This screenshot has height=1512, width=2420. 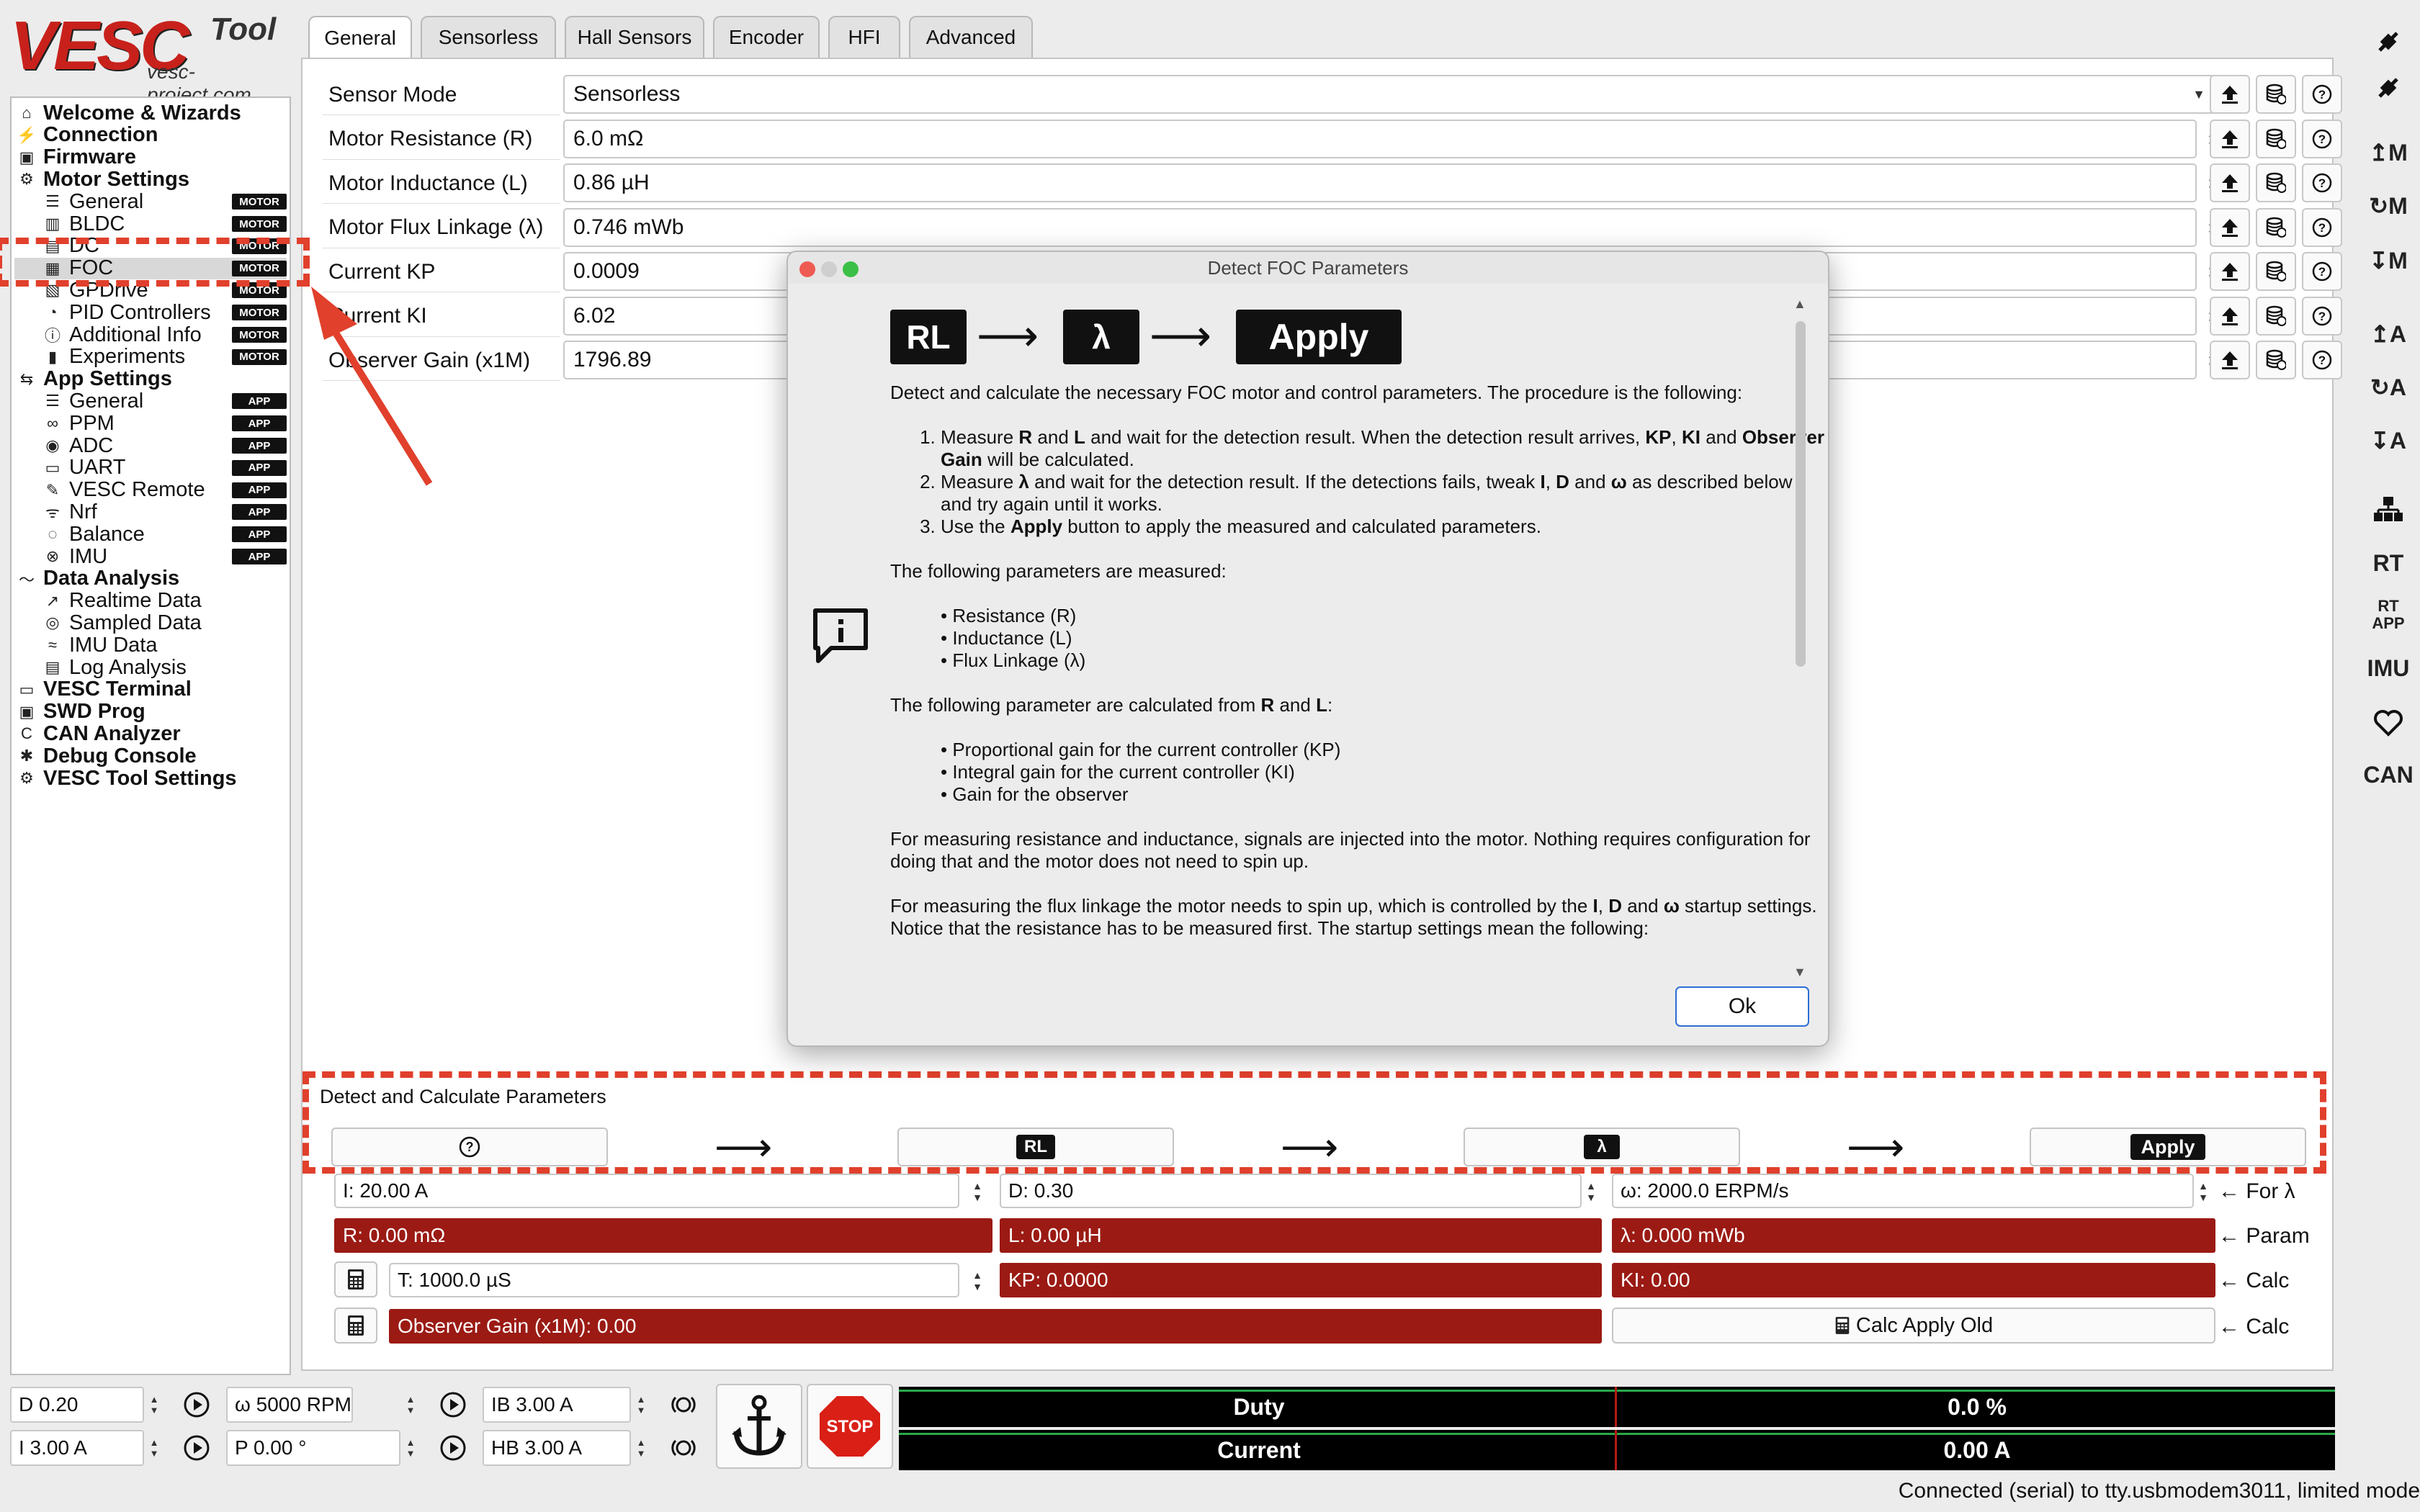 What do you see at coordinates (2388, 152) in the screenshot?
I see `read-motor-icon: ↥M` at bounding box center [2388, 152].